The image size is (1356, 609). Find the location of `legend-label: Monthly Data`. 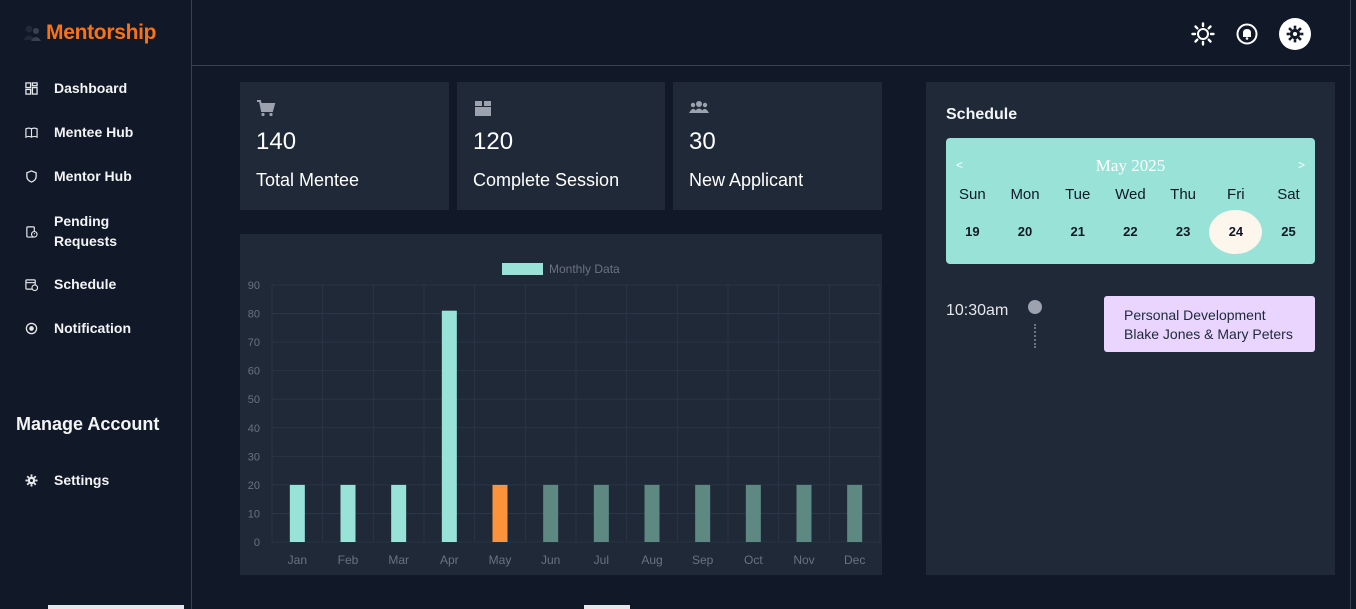

legend-label: Monthly Data is located at coordinates (584, 269).